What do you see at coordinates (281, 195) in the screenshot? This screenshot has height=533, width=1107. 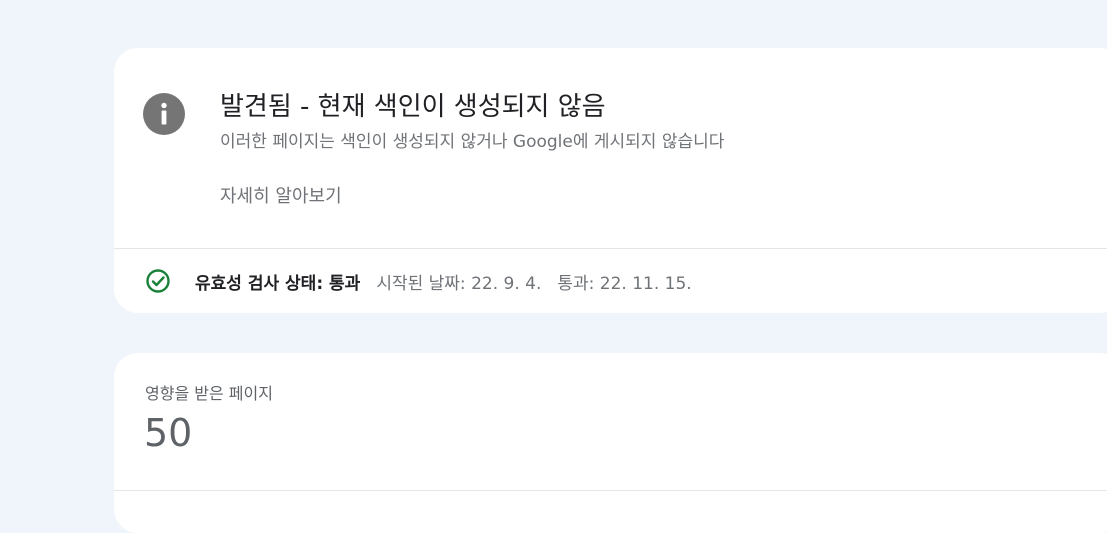 I see `learn-more-link: 자세히 알아보기` at bounding box center [281, 195].